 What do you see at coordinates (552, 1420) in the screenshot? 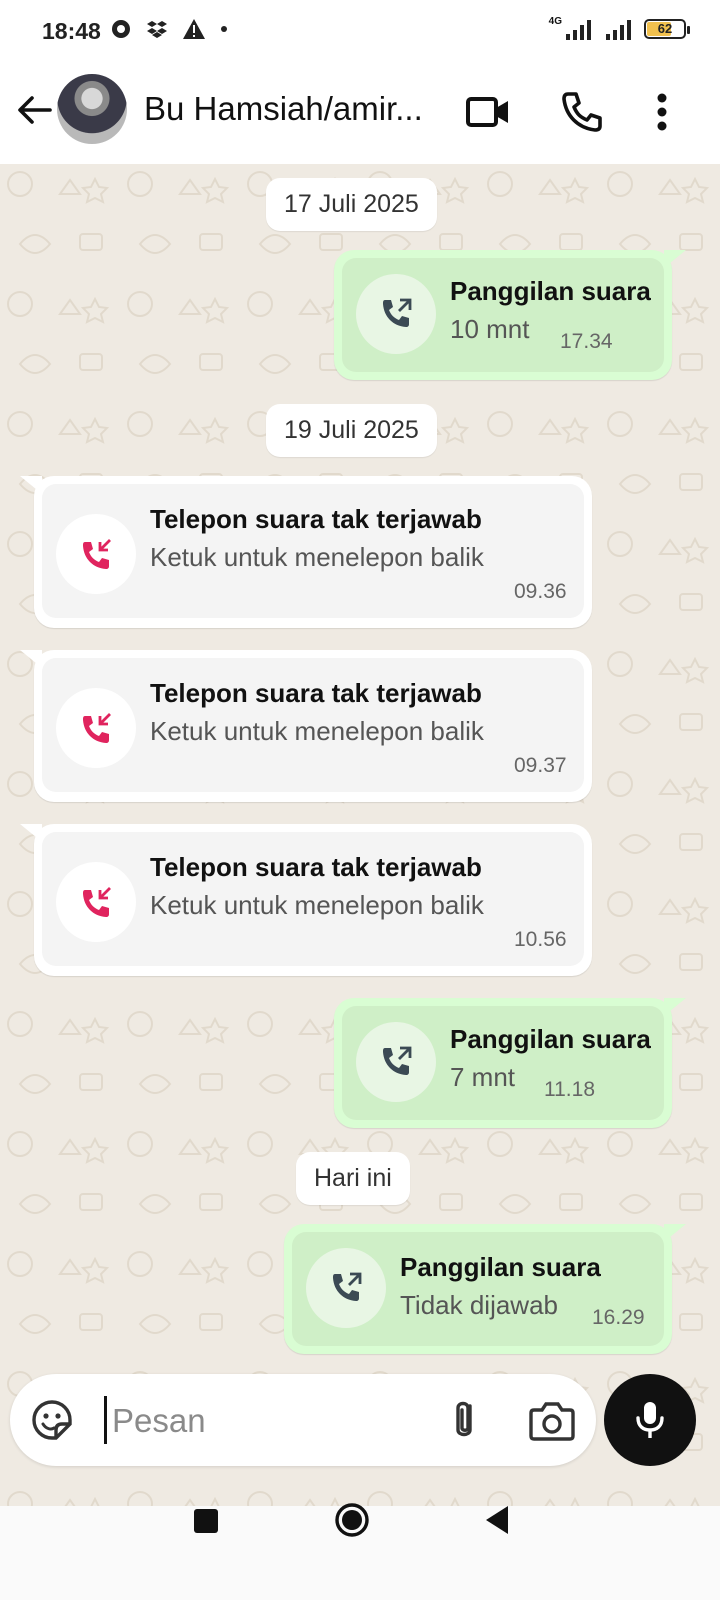
I see `camera-icon` at bounding box center [552, 1420].